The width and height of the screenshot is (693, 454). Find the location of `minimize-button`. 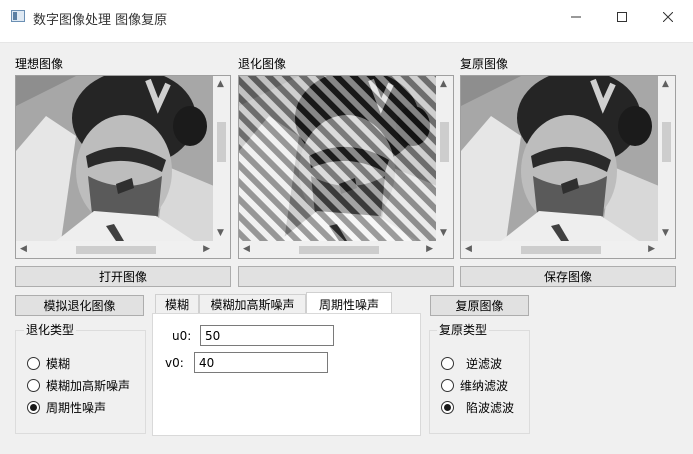

minimize-button is located at coordinates (576, 17).